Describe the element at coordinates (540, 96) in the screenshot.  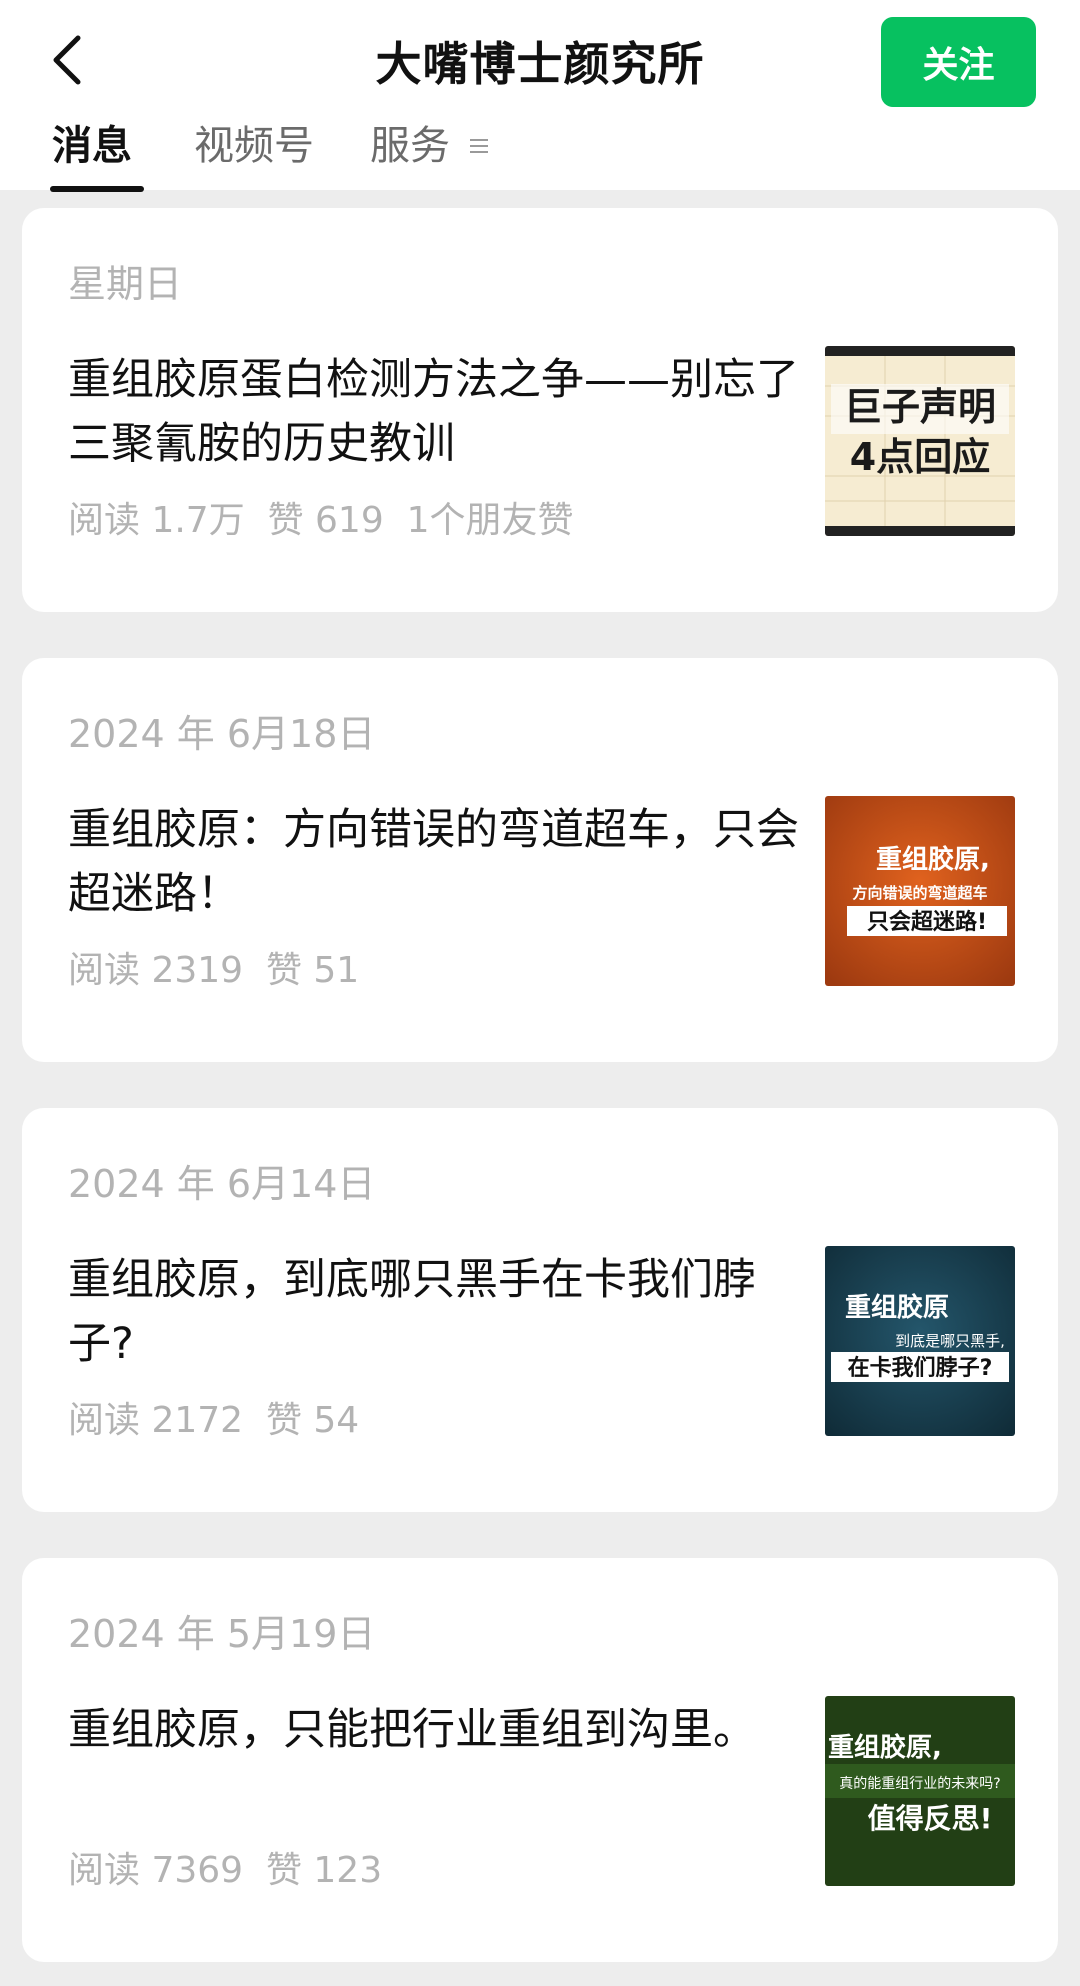
I see `top-bar: 大嘴博士颜究所 关注 消息 视频号 服务` at that location.